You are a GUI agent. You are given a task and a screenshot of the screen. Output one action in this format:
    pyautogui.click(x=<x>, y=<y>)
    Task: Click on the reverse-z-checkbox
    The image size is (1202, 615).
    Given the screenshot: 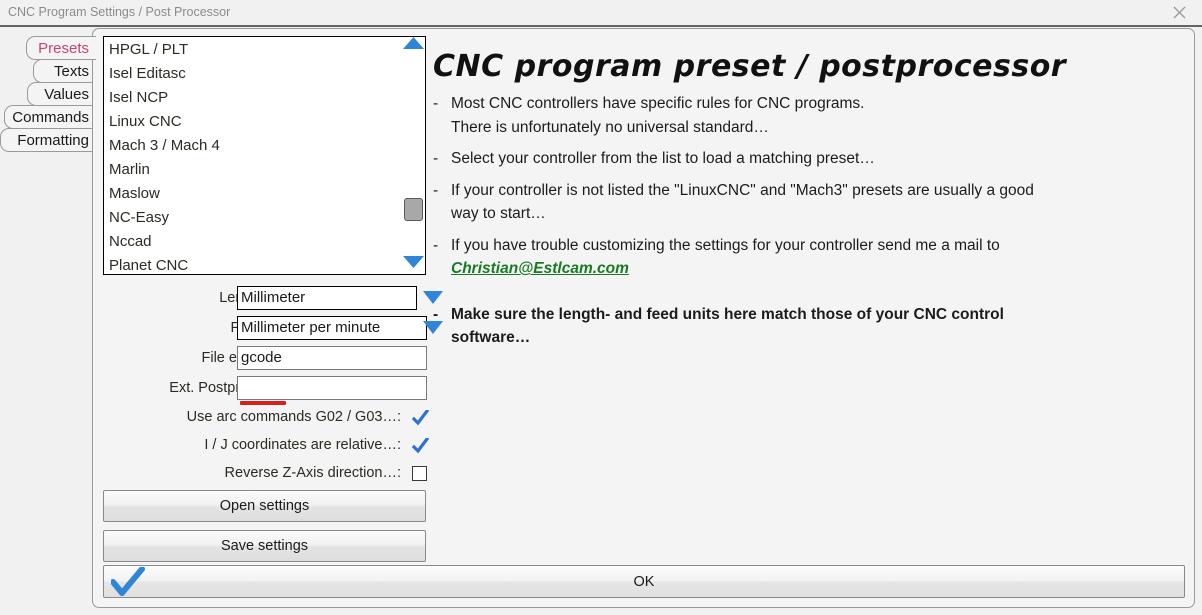 What is the action you would take?
    pyautogui.click(x=419, y=473)
    